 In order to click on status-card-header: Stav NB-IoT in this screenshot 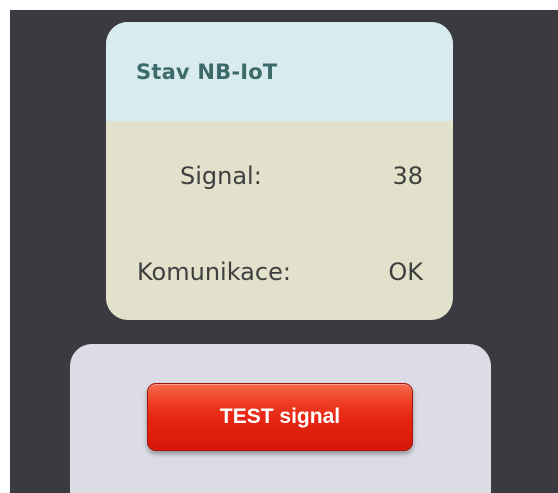, I will do `click(279, 71)`.